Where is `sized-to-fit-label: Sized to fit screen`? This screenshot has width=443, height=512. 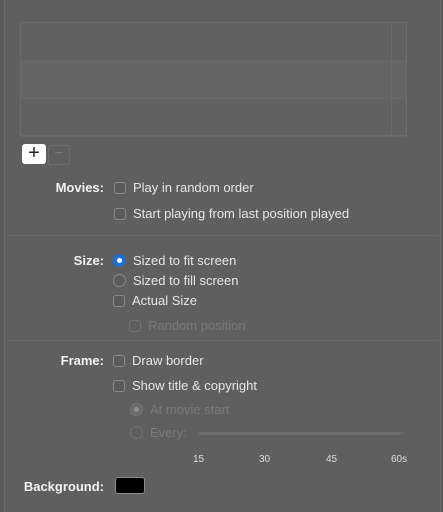 sized-to-fit-label: Sized to fit screen is located at coordinates (185, 260).